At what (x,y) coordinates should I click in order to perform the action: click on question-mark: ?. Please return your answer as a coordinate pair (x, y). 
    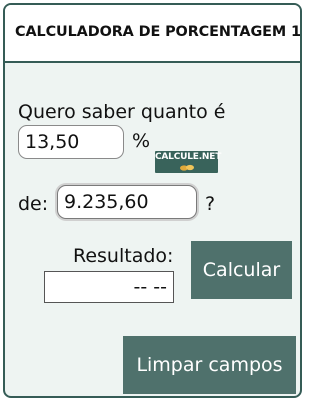
    Looking at the image, I should click on (210, 204).